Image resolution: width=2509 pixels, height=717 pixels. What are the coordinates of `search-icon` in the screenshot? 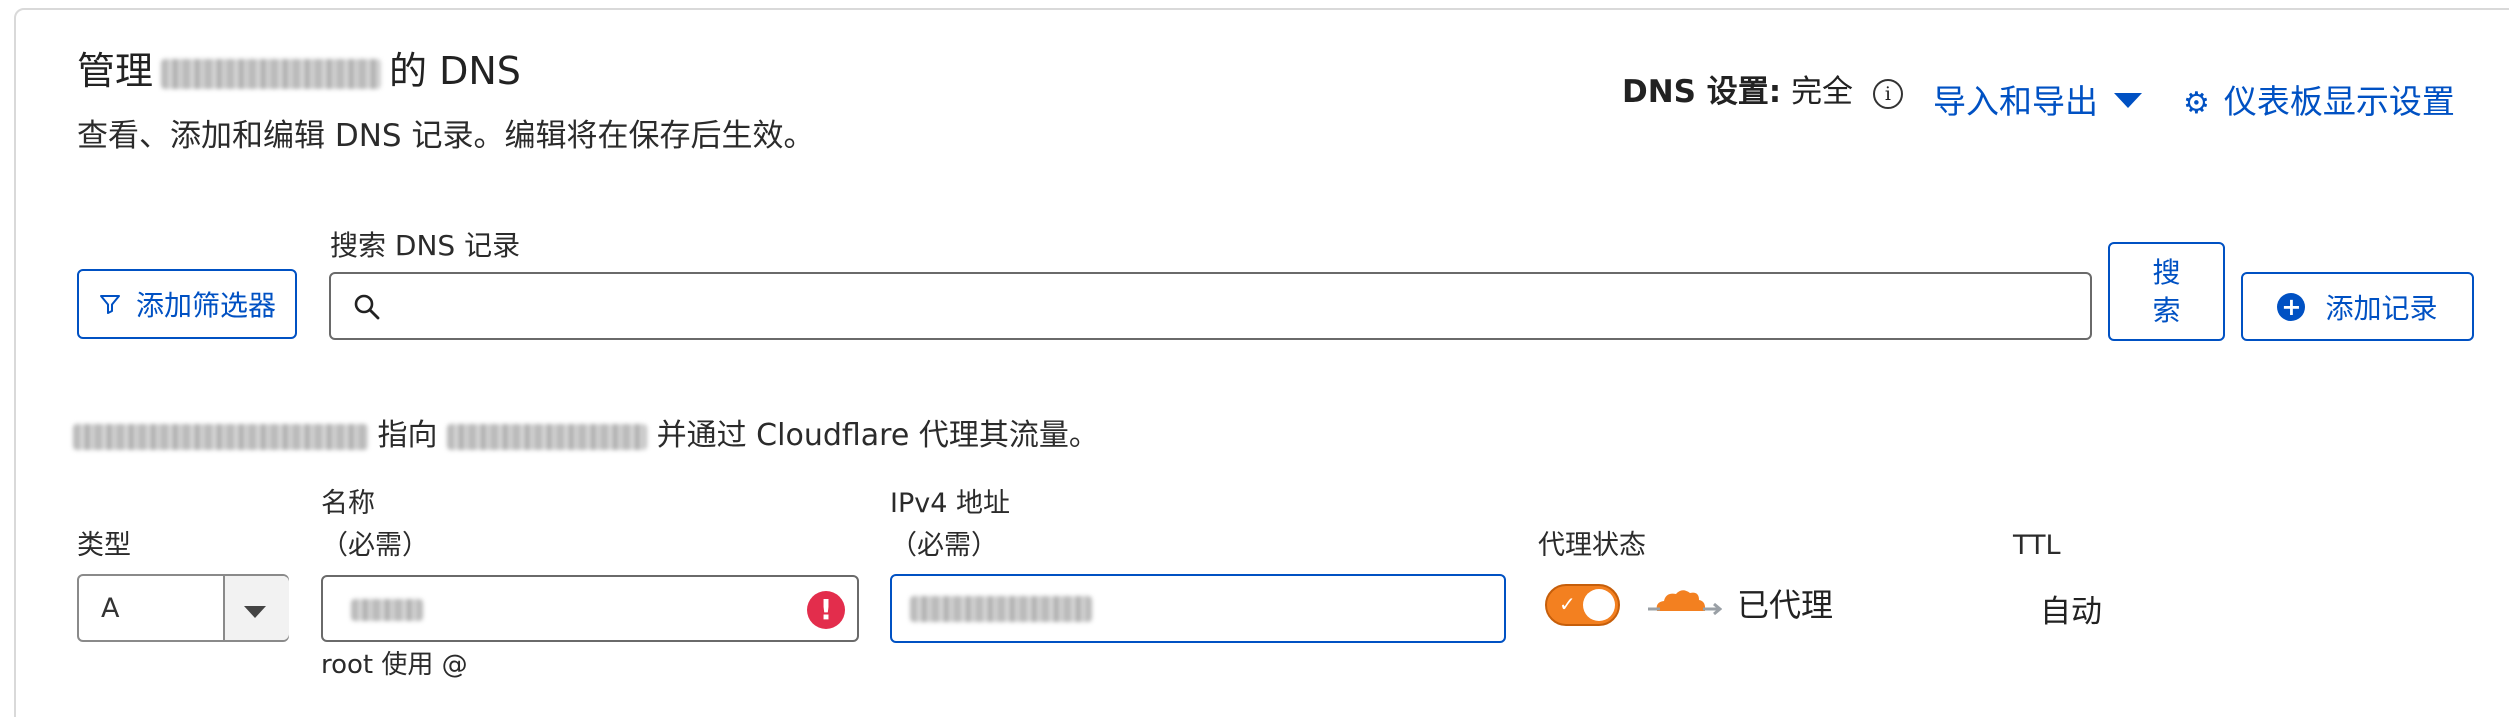 It's located at (367, 307).